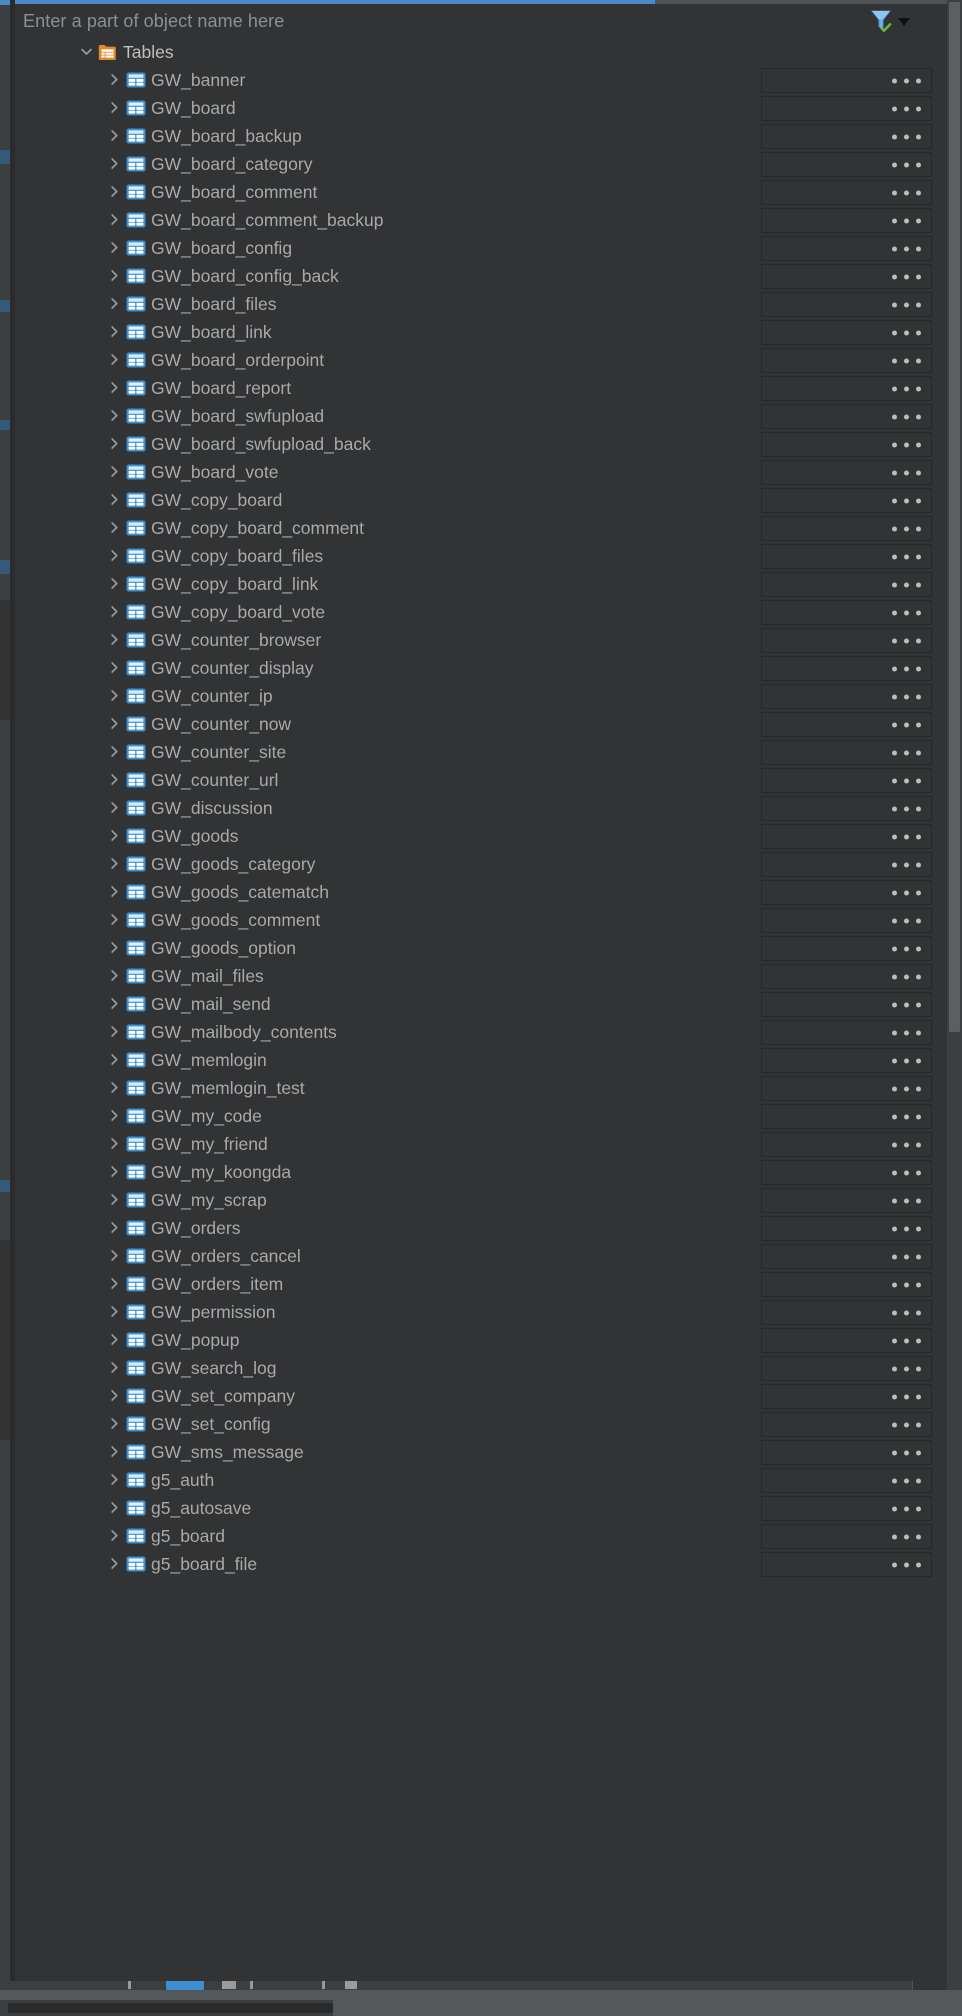 The width and height of the screenshot is (962, 2016). Describe the element at coordinates (481, 1172) in the screenshot. I see `tree-item-row: GW_my_koongda` at that location.